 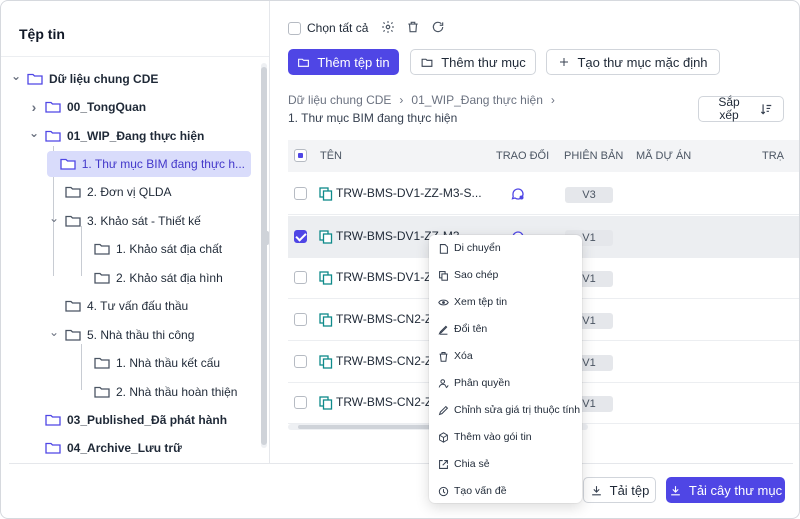 What do you see at coordinates (86, 107) in the screenshot?
I see `tree-item: › 00_TongQuan` at bounding box center [86, 107].